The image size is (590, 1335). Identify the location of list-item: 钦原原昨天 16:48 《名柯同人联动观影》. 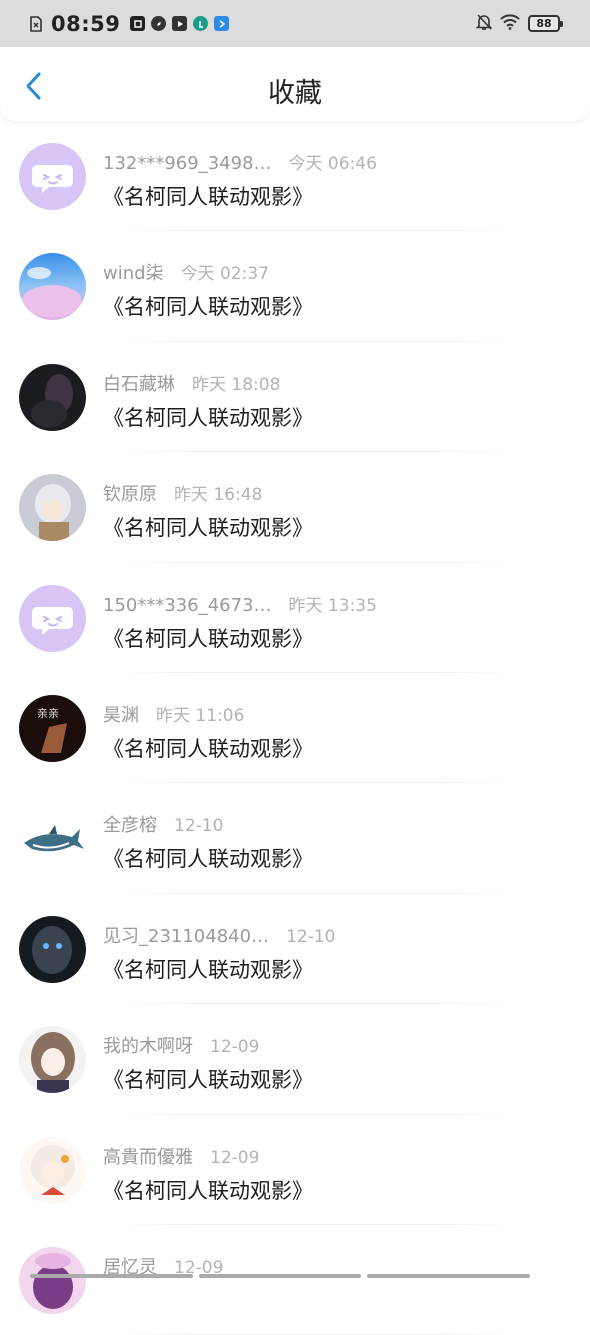
(295, 507).